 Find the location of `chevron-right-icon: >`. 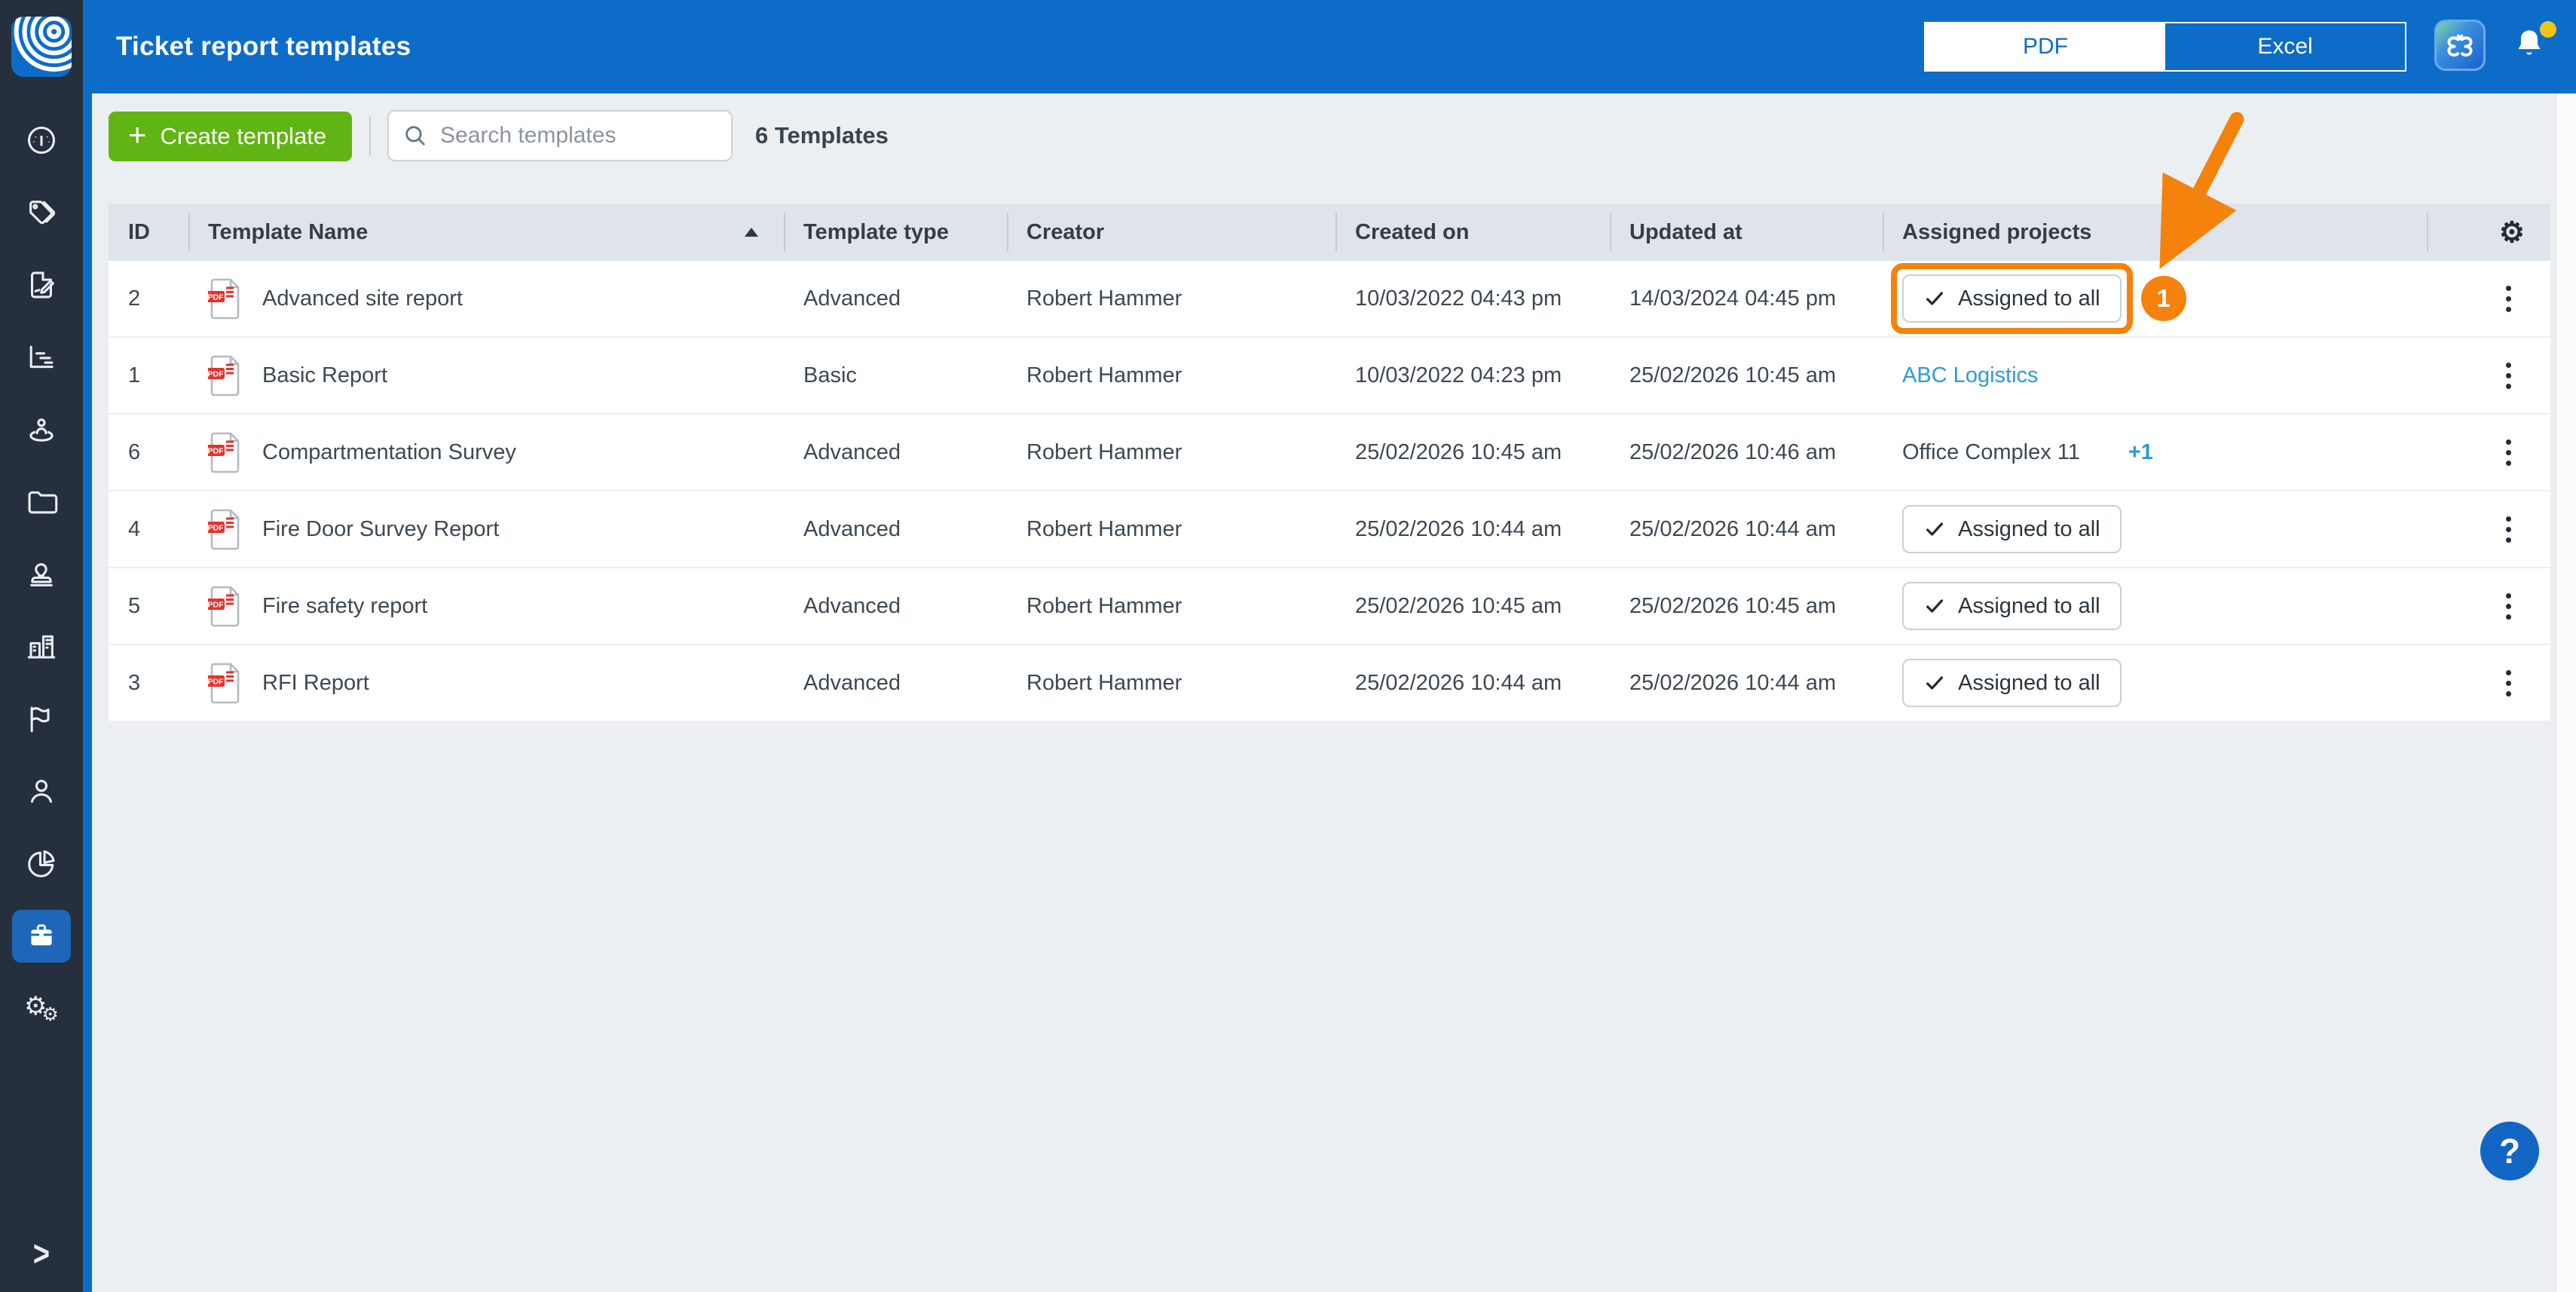

chevron-right-icon: > is located at coordinates (41, 1254).